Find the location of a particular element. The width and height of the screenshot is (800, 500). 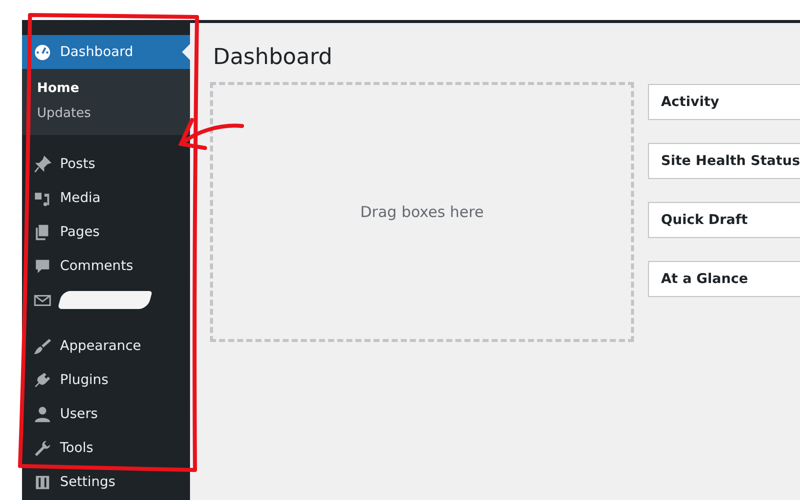

menu-label: Users is located at coordinates (79, 414).